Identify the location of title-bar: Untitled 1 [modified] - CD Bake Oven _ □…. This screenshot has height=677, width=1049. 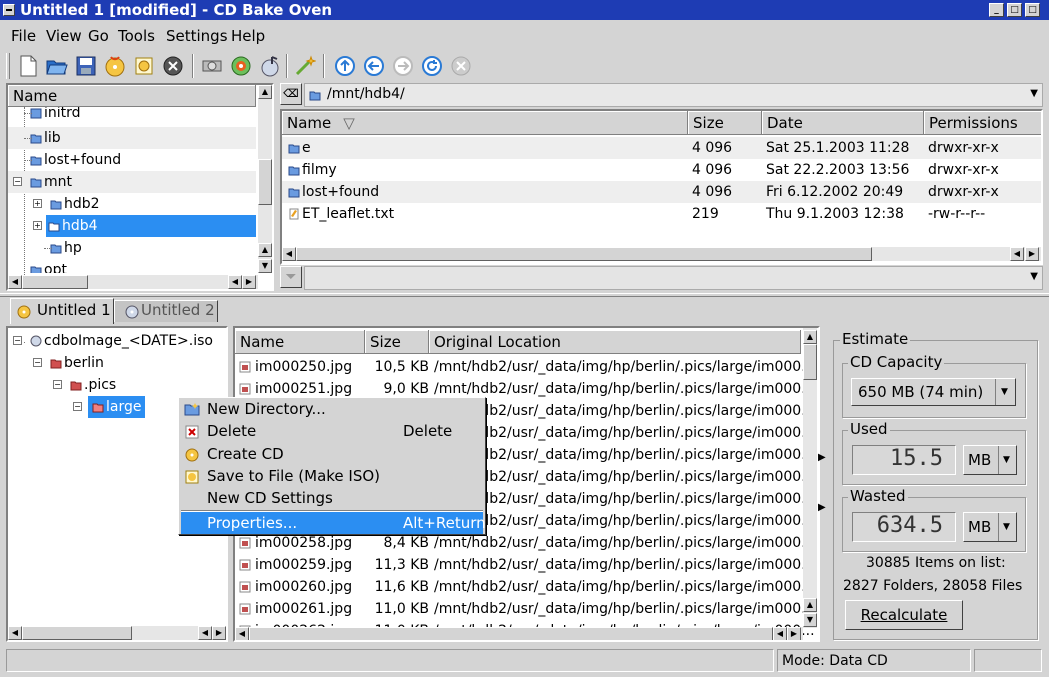
(524, 10).